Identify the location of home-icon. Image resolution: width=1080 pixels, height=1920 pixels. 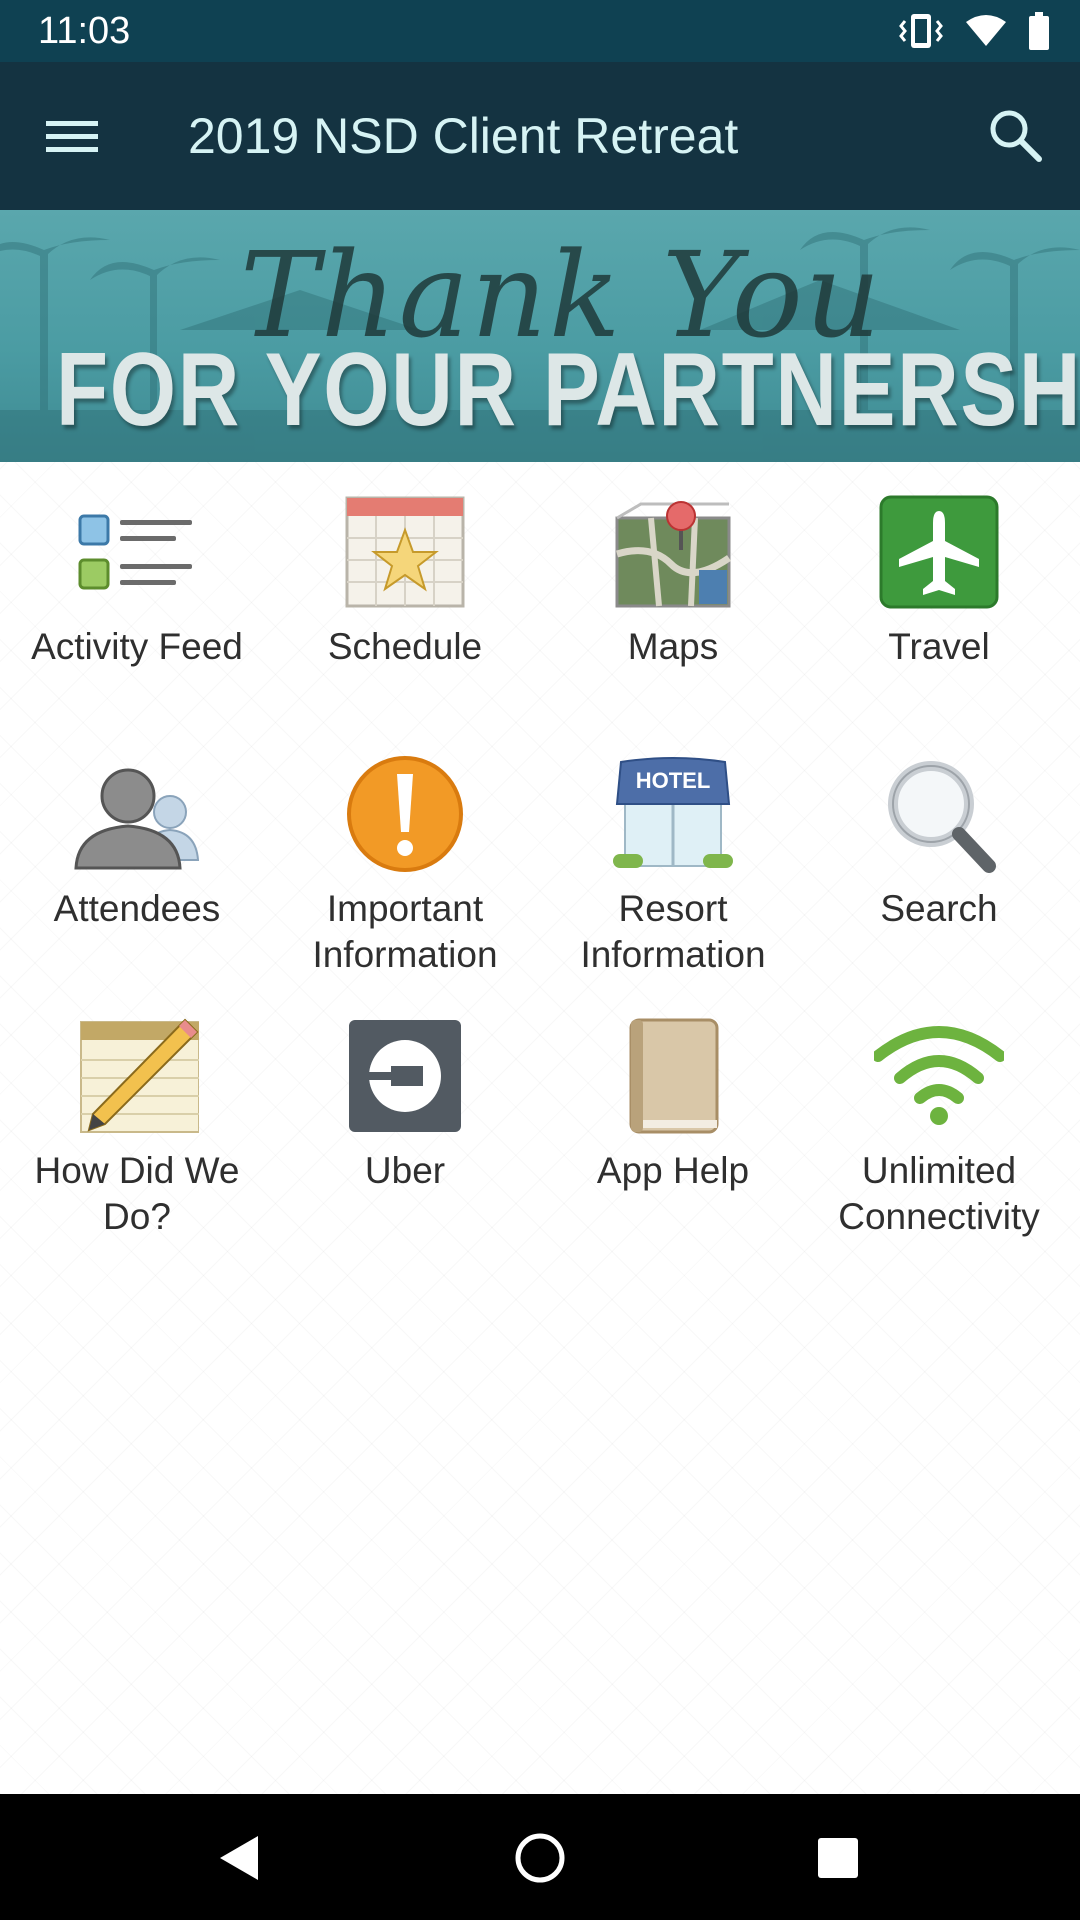
(540, 1858).